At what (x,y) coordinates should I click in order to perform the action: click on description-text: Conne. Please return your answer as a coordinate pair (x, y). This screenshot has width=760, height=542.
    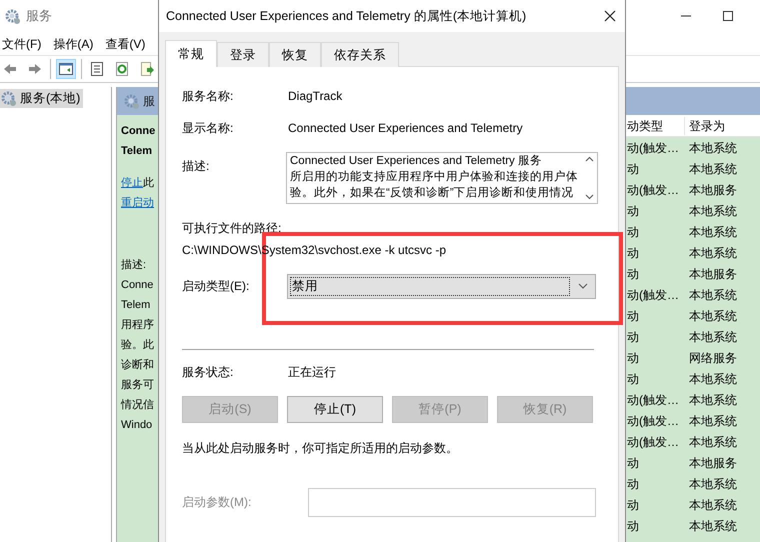
    Looking at the image, I should click on (137, 285).